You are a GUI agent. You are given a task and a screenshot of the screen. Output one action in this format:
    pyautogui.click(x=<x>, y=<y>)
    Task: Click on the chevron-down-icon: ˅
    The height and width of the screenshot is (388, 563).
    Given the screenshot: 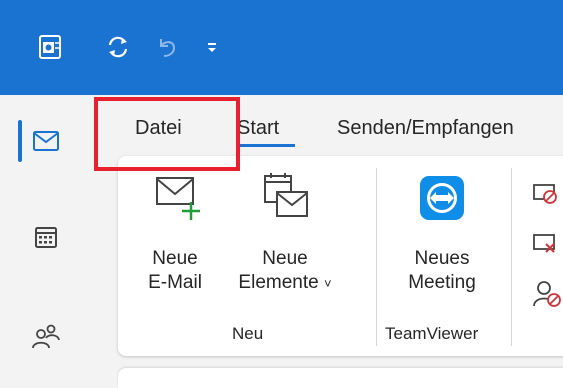 What is the action you would take?
    pyautogui.click(x=328, y=283)
    